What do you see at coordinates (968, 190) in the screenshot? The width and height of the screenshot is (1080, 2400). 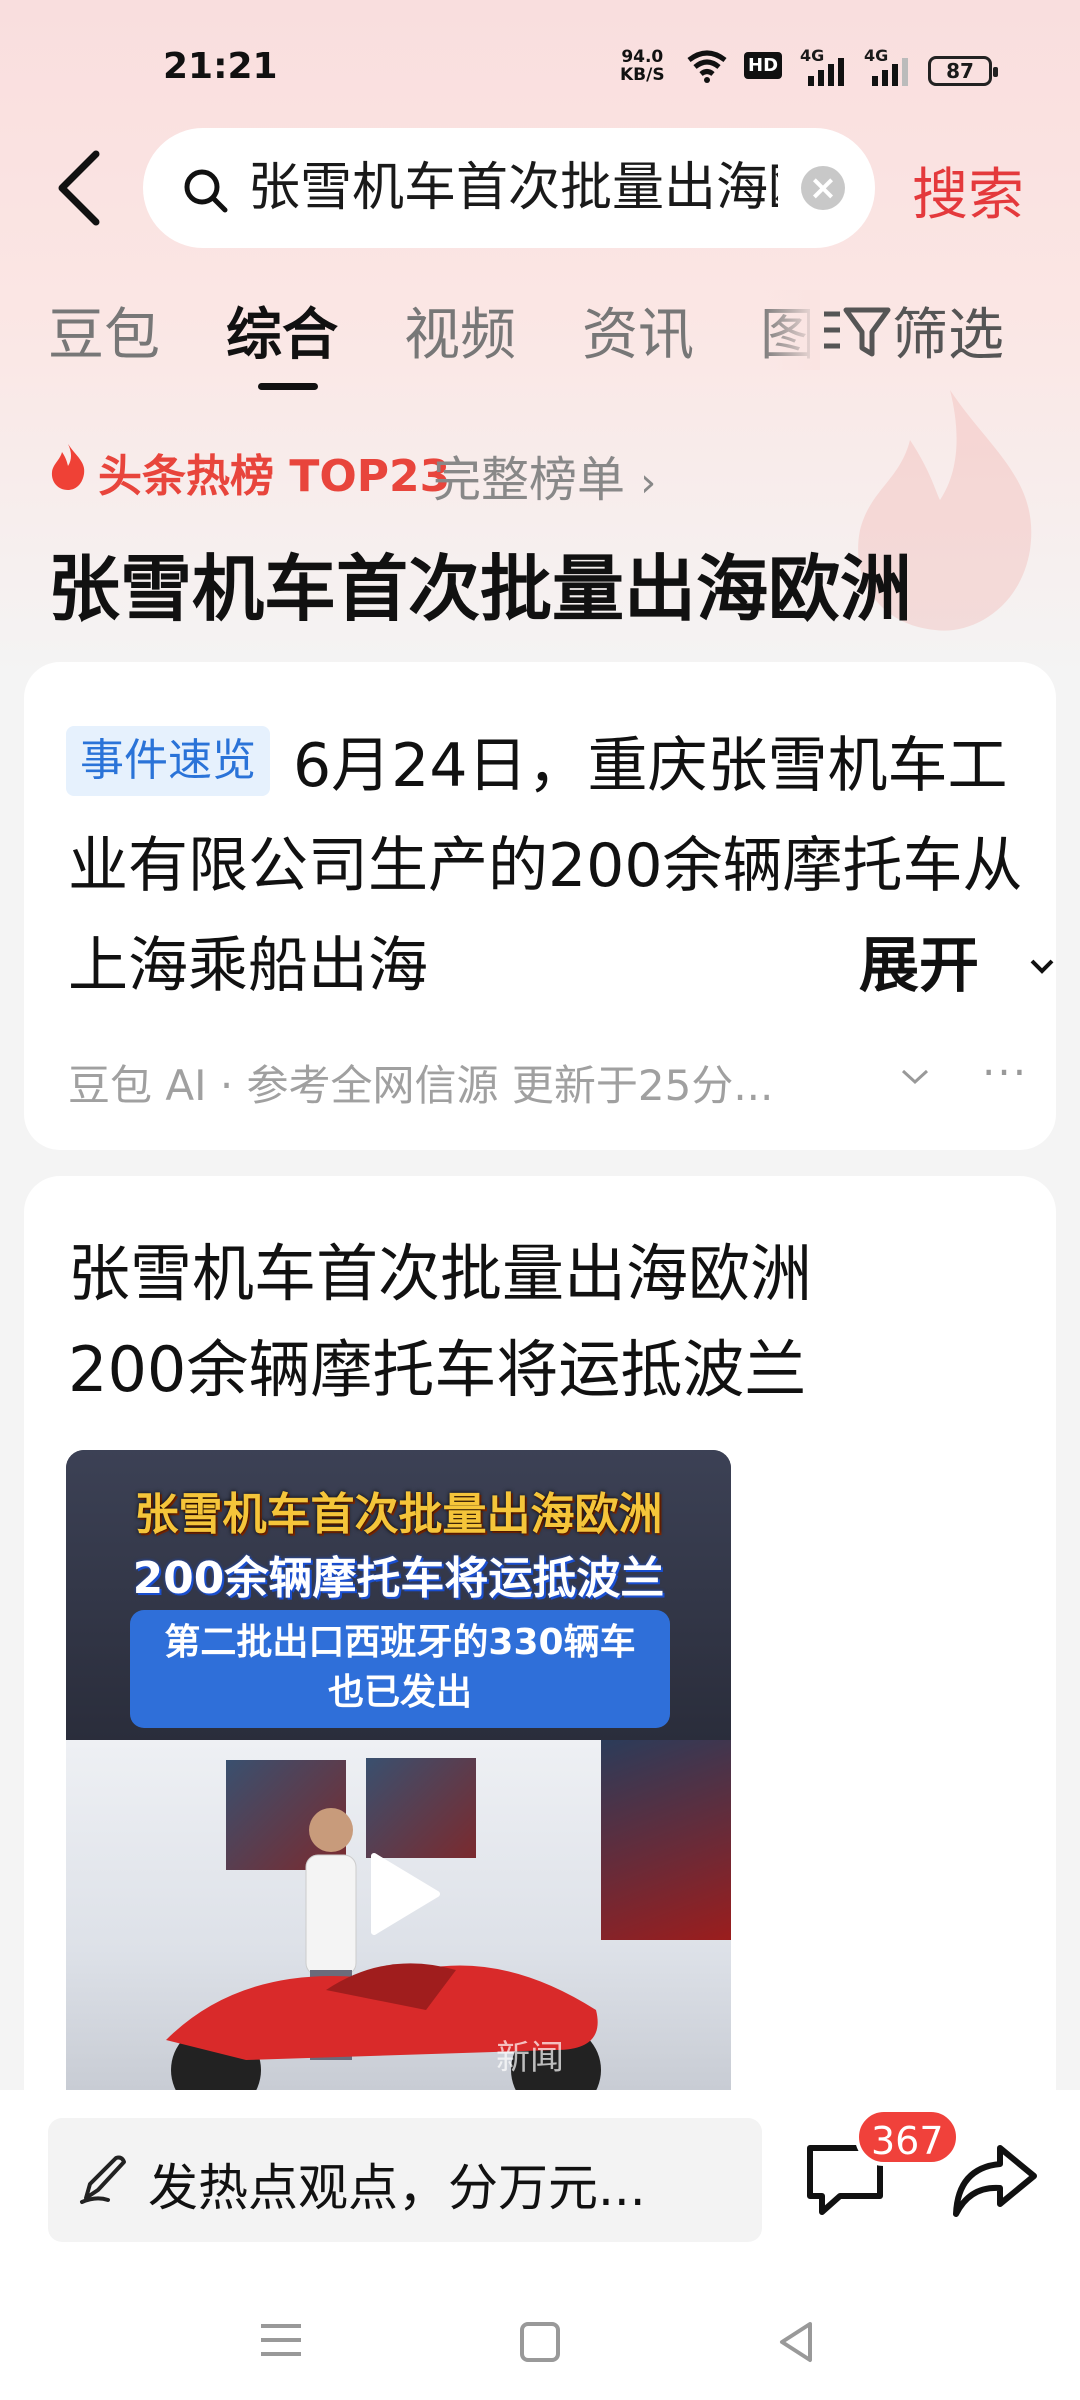 I see `search-button: 搜索` at bounding box center [968, 190].